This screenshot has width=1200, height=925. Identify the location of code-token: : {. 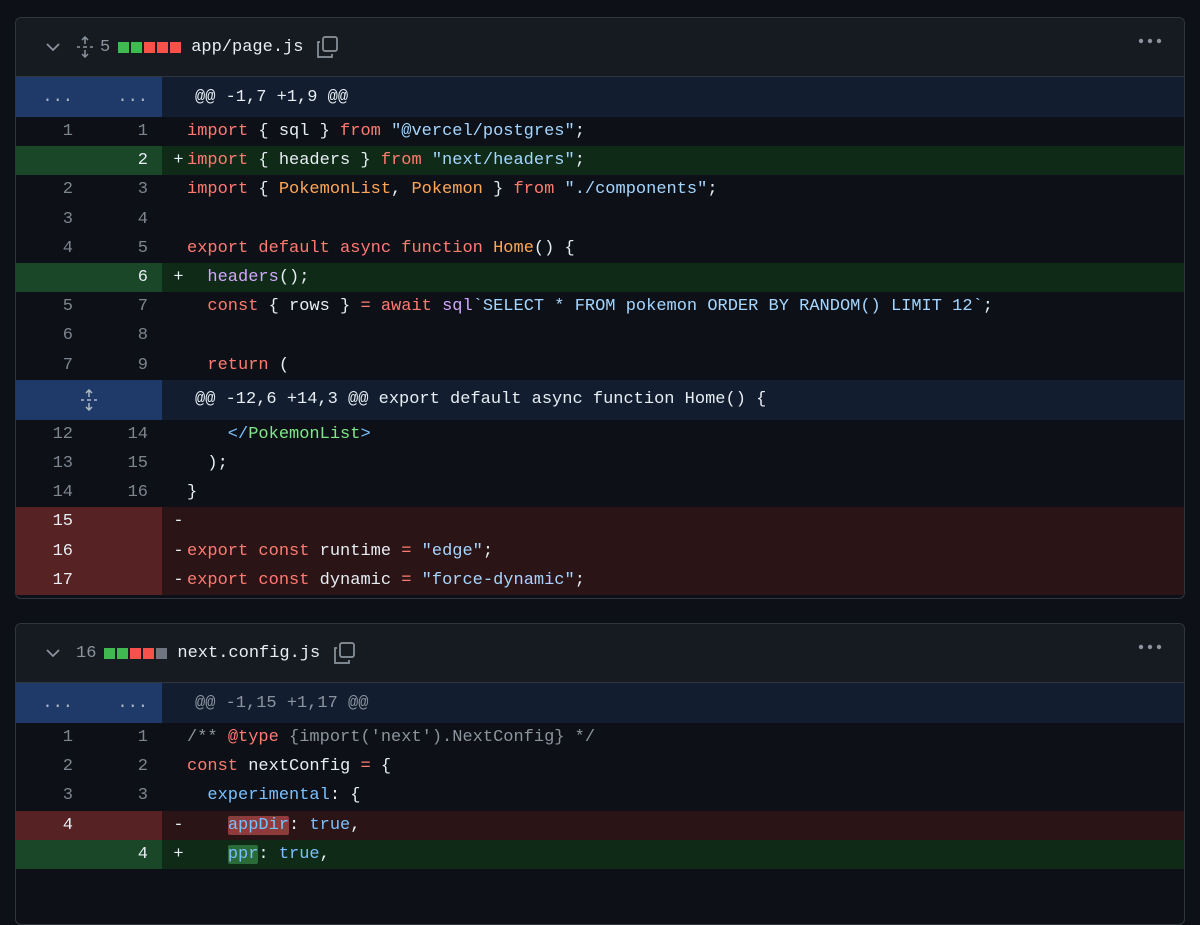
(345, 796).